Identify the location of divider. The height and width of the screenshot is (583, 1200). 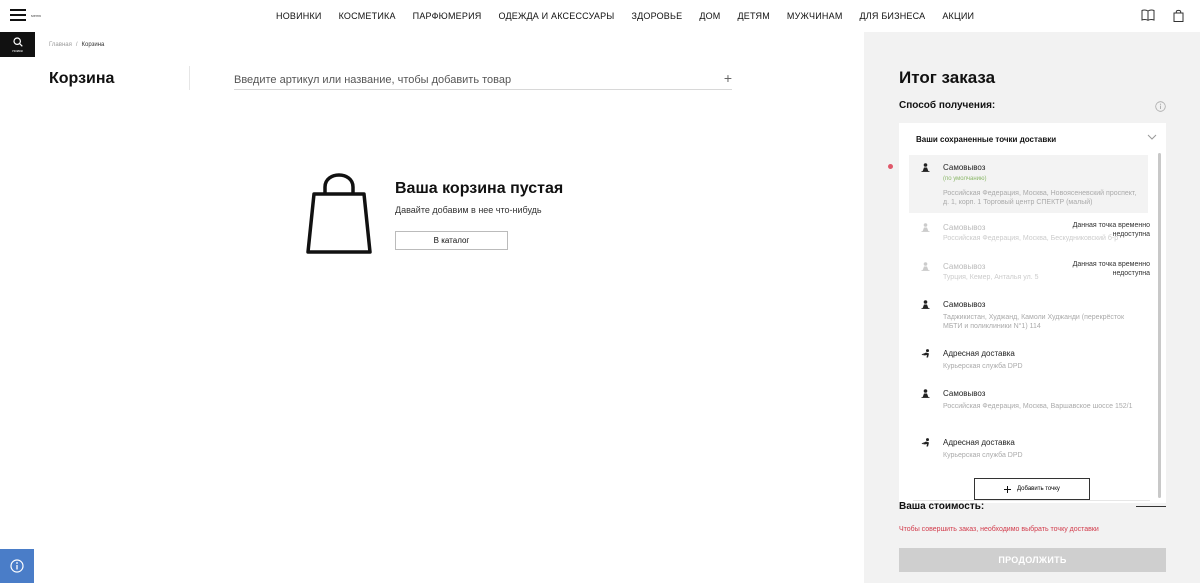
(189, 78).